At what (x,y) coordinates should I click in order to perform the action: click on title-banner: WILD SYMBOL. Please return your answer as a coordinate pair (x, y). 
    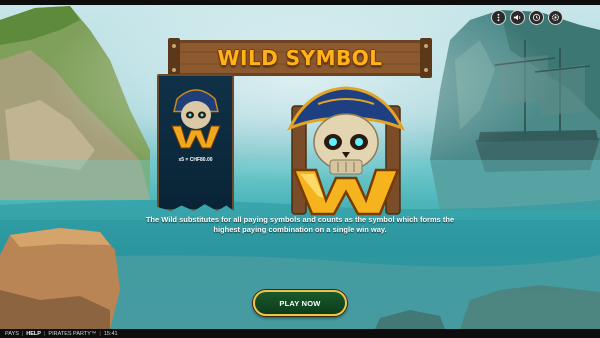
    Looking at the image, I should click on (300, 58).